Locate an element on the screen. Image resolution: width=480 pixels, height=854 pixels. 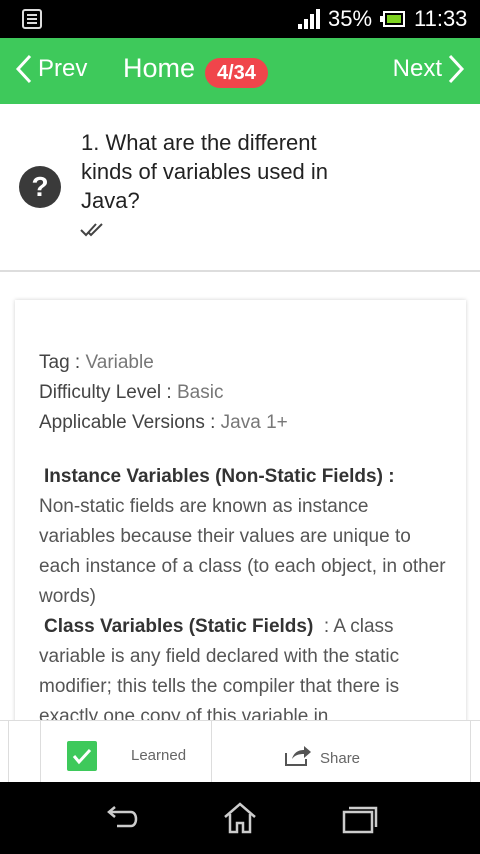
versions-value: Java 1+ is located at coordinates (254, 422).